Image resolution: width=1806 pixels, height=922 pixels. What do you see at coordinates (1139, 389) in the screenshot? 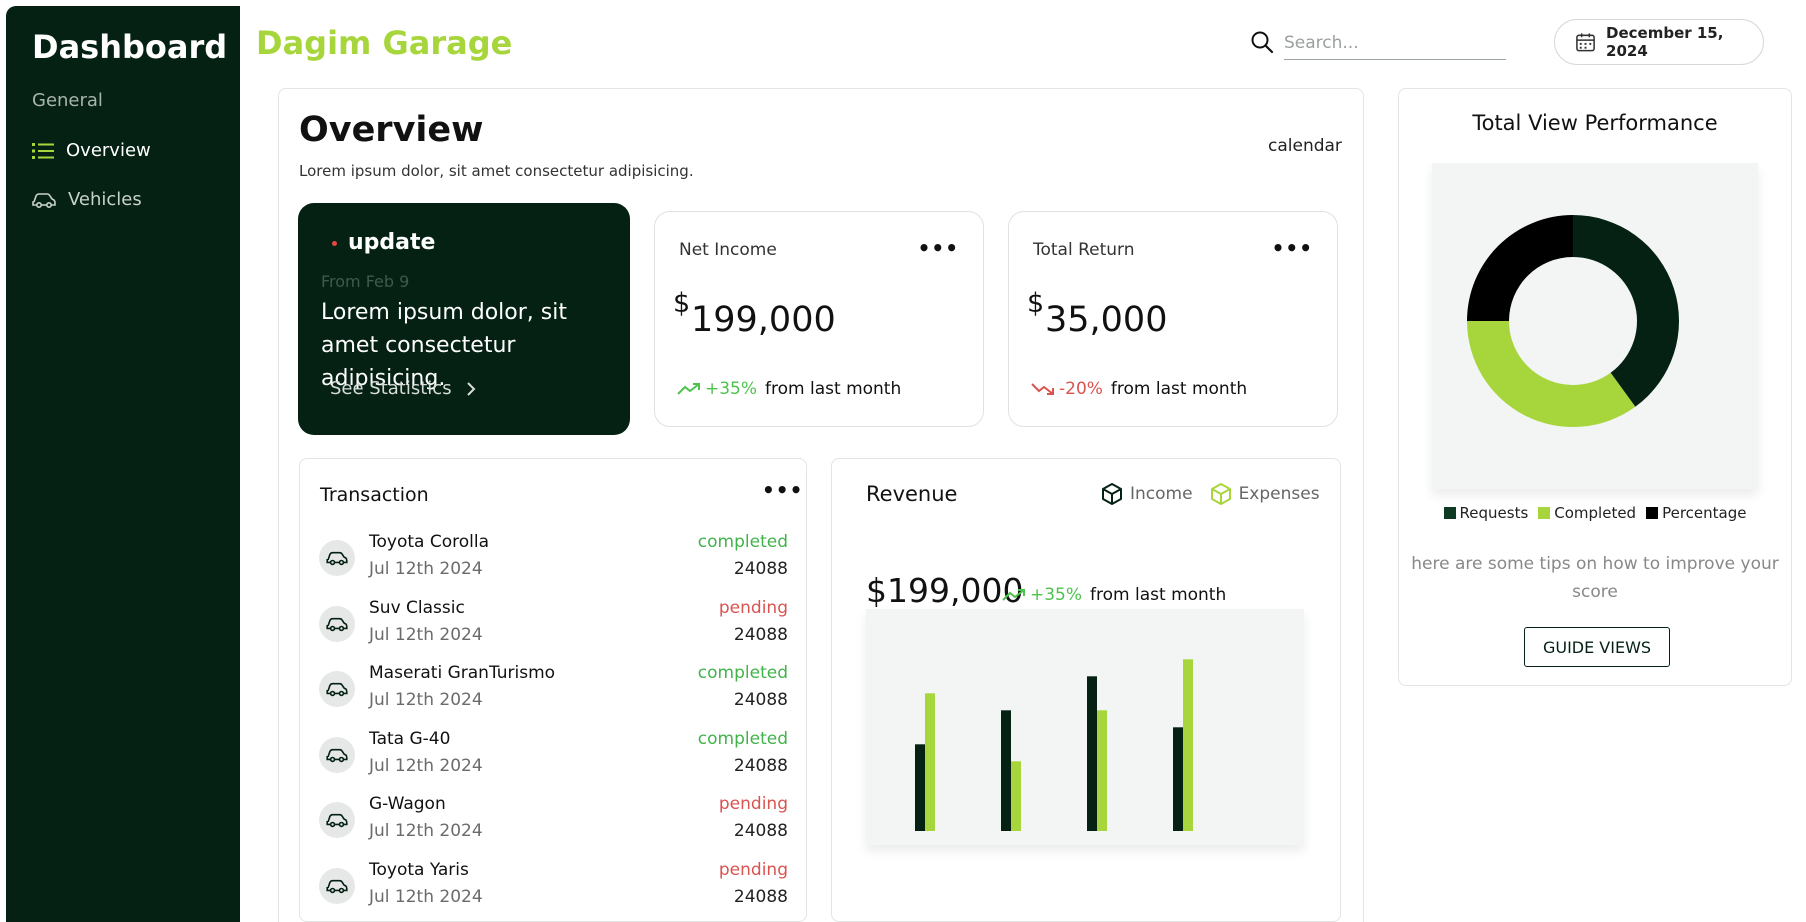
I see `stat-trend: -20% from last month` at bounding box center [1139, 389].